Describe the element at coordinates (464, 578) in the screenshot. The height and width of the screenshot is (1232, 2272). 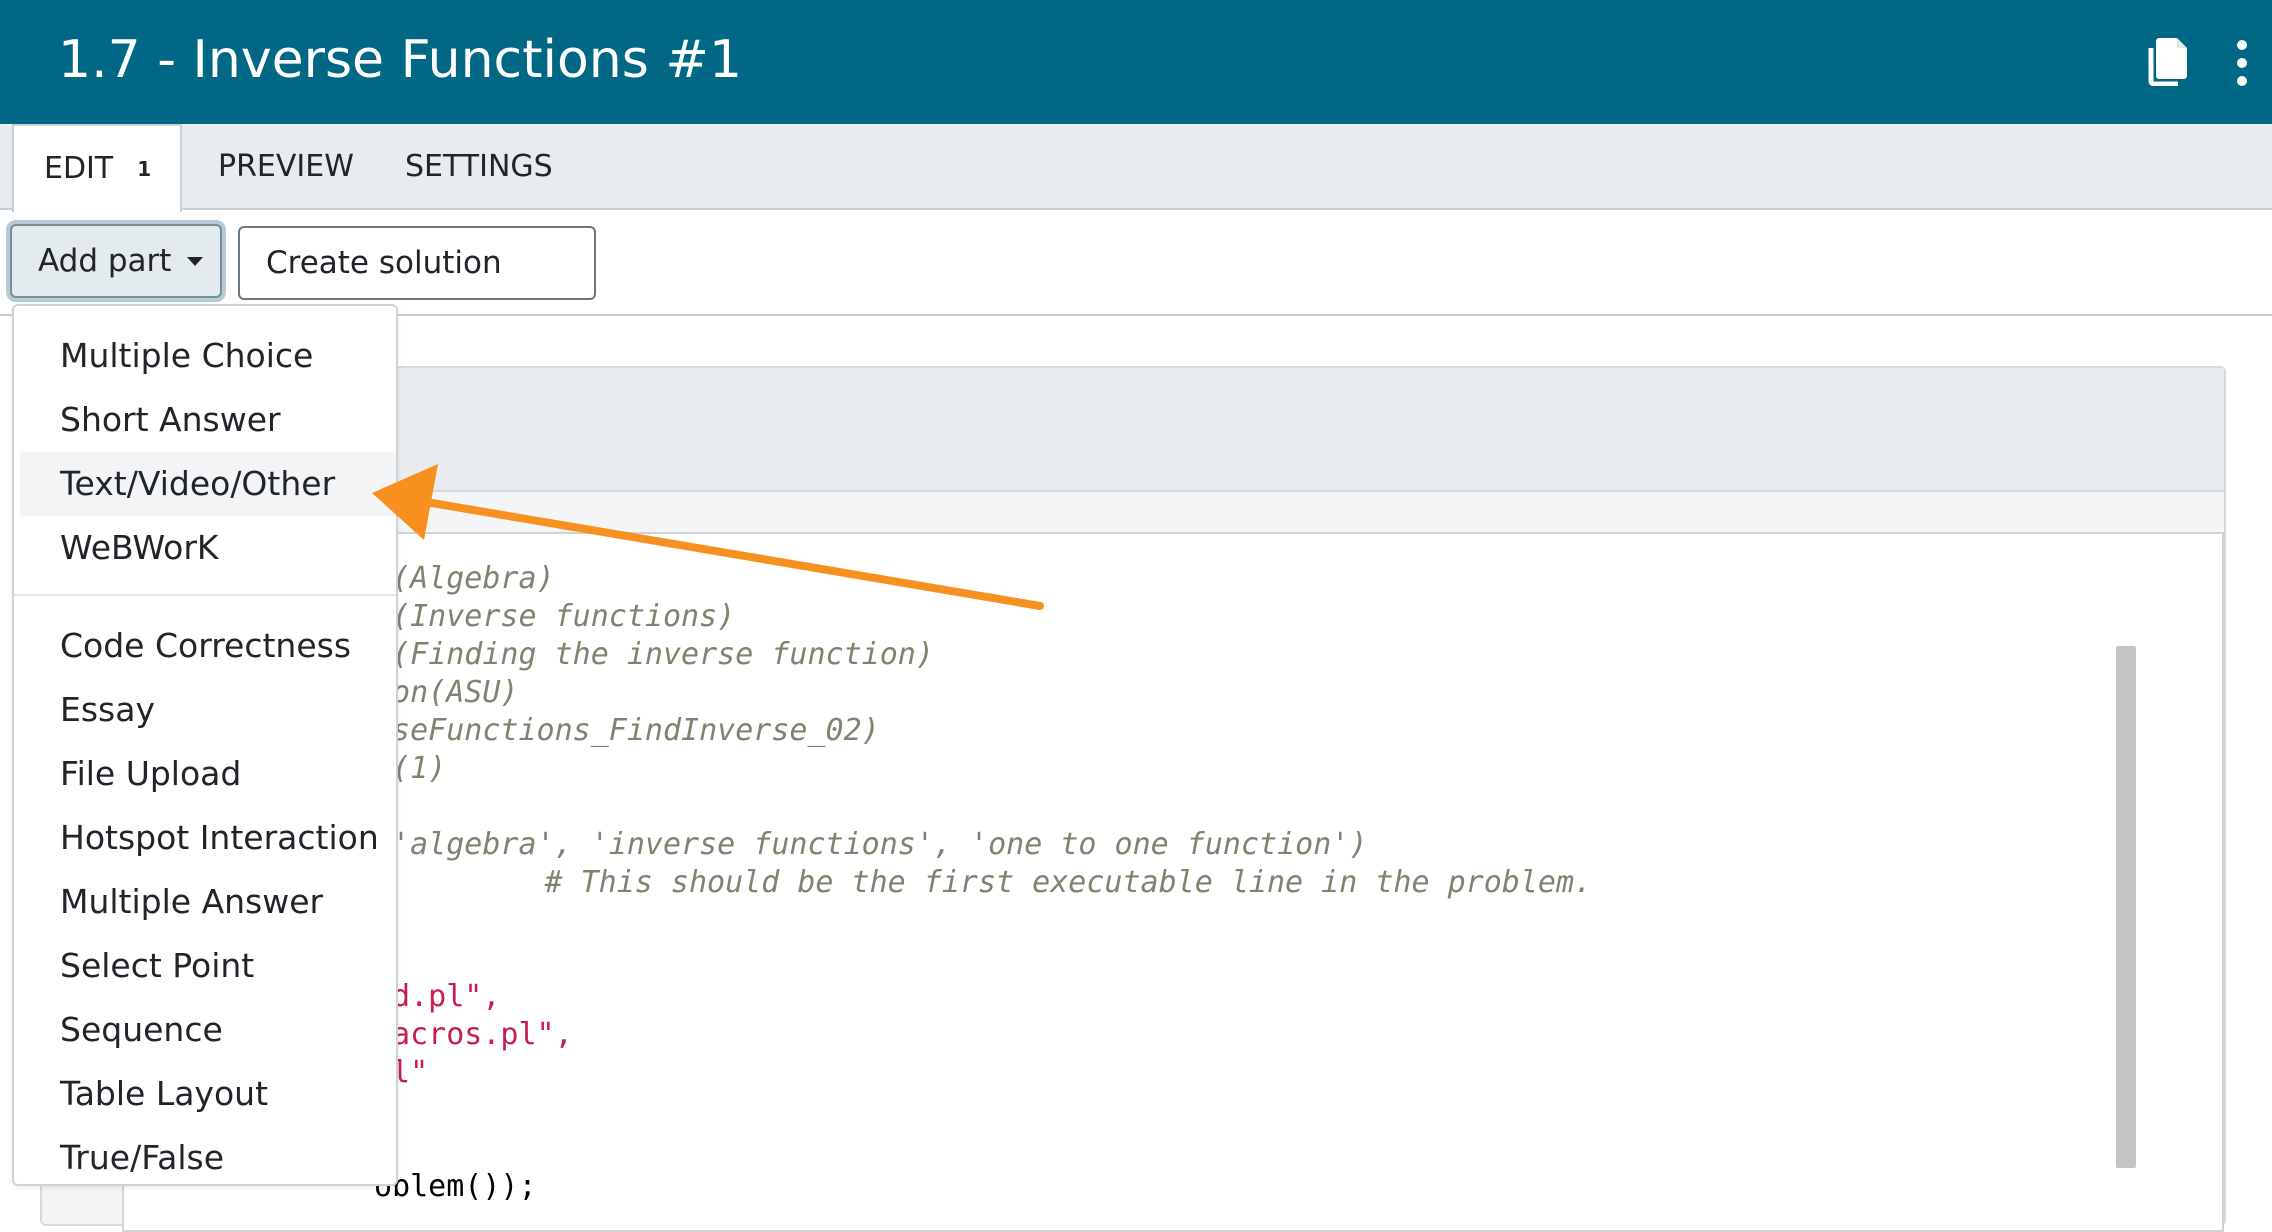
I see `code-line: :(Algebra)` at that location.